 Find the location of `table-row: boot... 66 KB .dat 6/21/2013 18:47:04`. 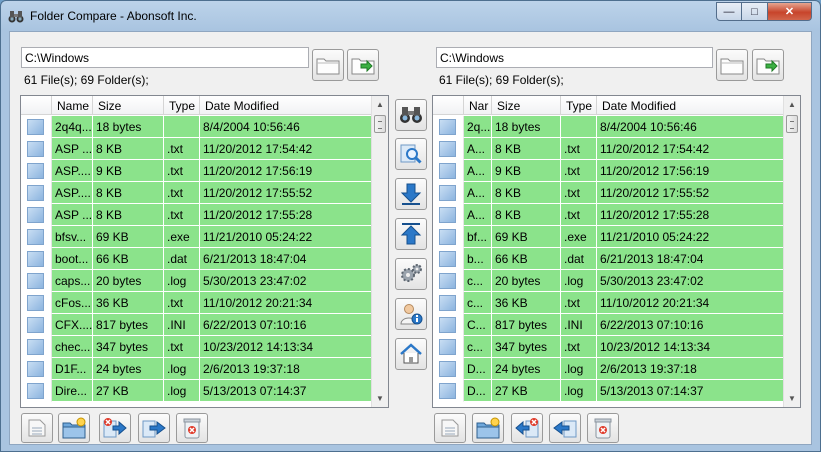

table-row: boot... 66 KB .dat 6/21/2013 18:47:04 is located at coordinates (197, 259).